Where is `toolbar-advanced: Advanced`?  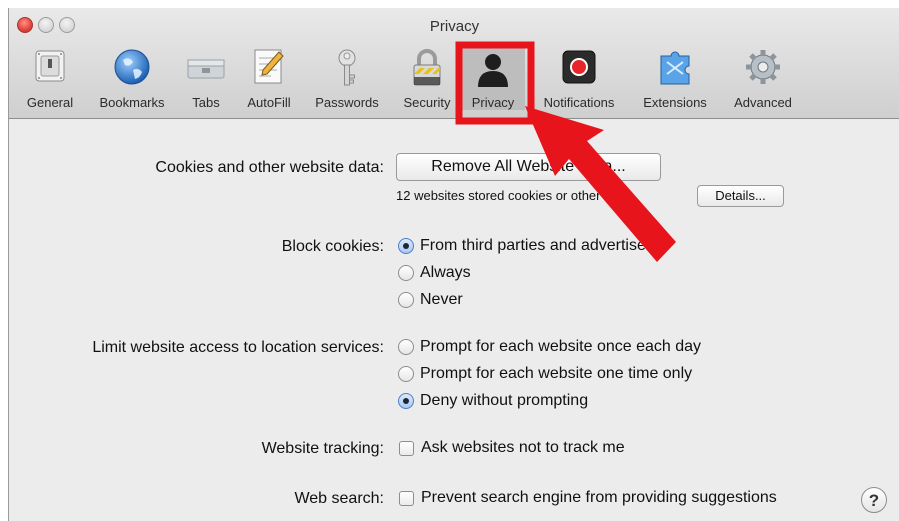
toolbar-advanced: Advanced is located at coordinates (763, 79).